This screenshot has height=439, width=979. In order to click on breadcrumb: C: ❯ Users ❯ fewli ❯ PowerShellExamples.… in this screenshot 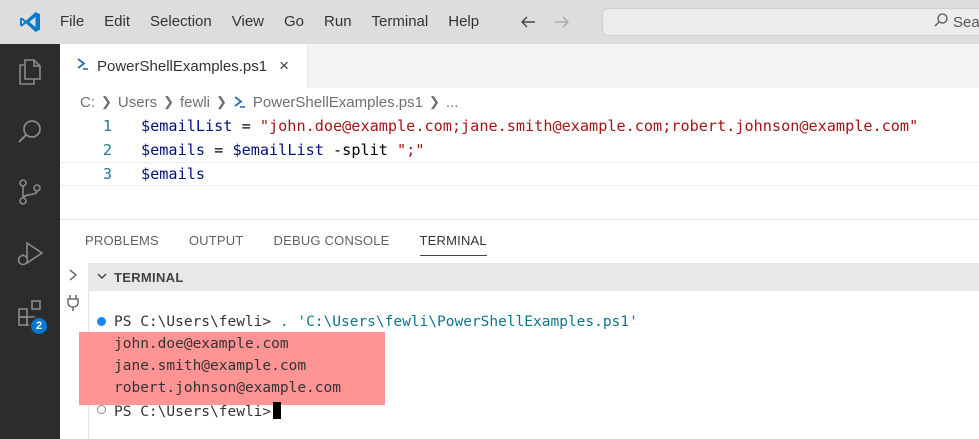, I will do `click(269, 102)`.